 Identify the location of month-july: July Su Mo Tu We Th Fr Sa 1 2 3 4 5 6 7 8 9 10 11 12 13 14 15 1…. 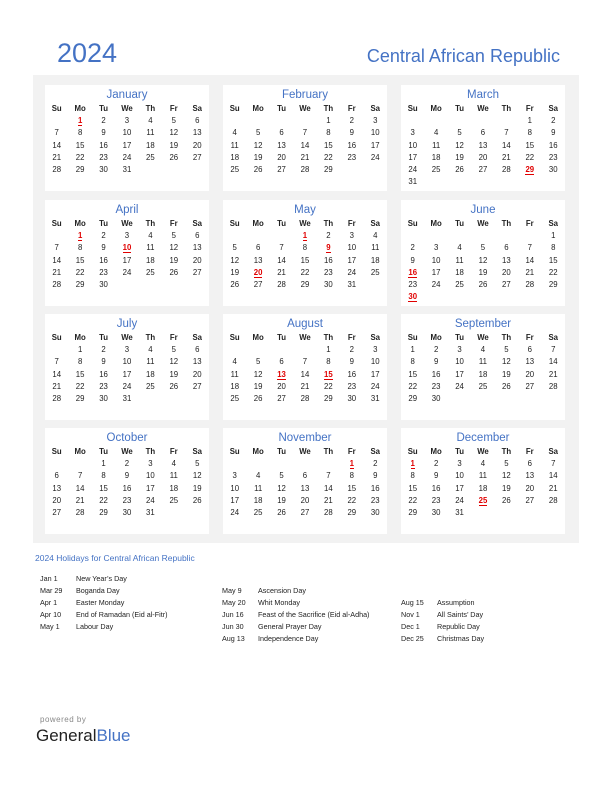
(127, 367).